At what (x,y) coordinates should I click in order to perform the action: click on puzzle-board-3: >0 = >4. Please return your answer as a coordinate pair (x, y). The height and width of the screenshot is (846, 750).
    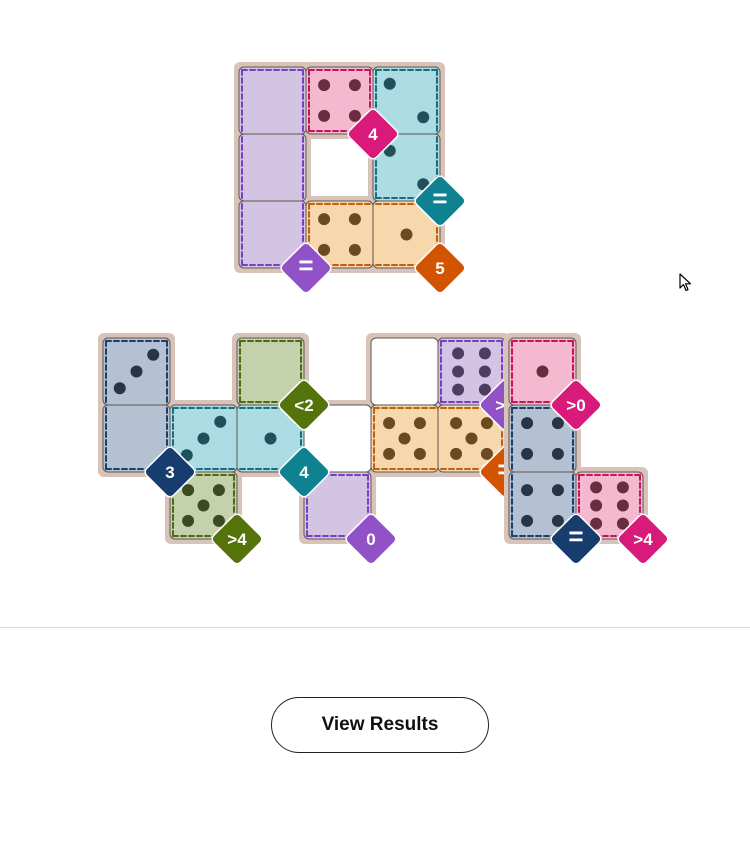
    Looking at the image, I should click on (586, 449).